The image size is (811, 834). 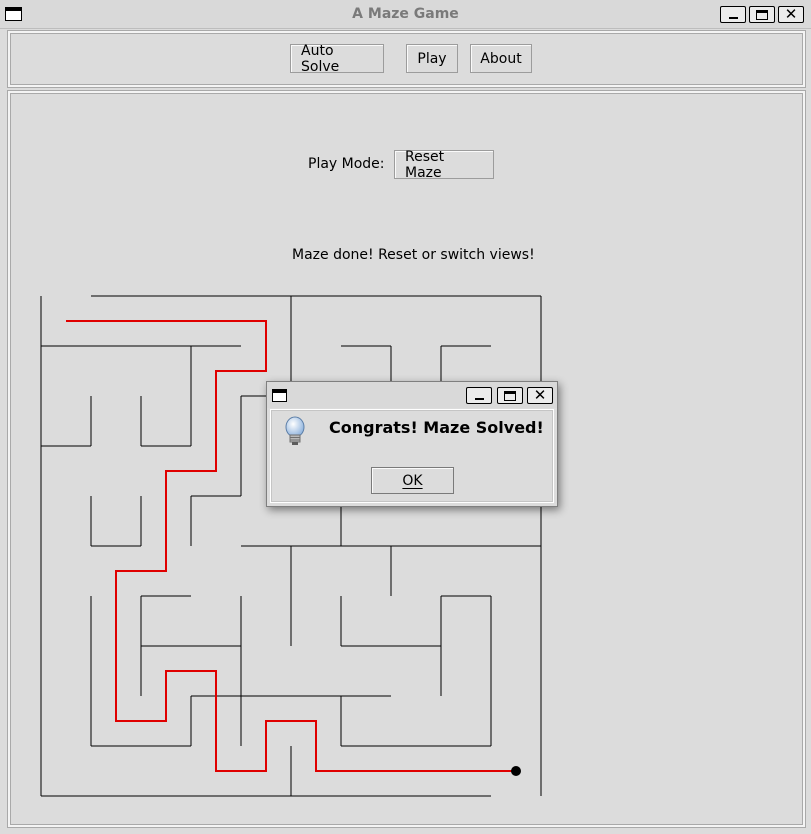 What do you see at coordinates (516, 771) in the screenshot?
I see `player-marker` at bounding box center [516, 771].